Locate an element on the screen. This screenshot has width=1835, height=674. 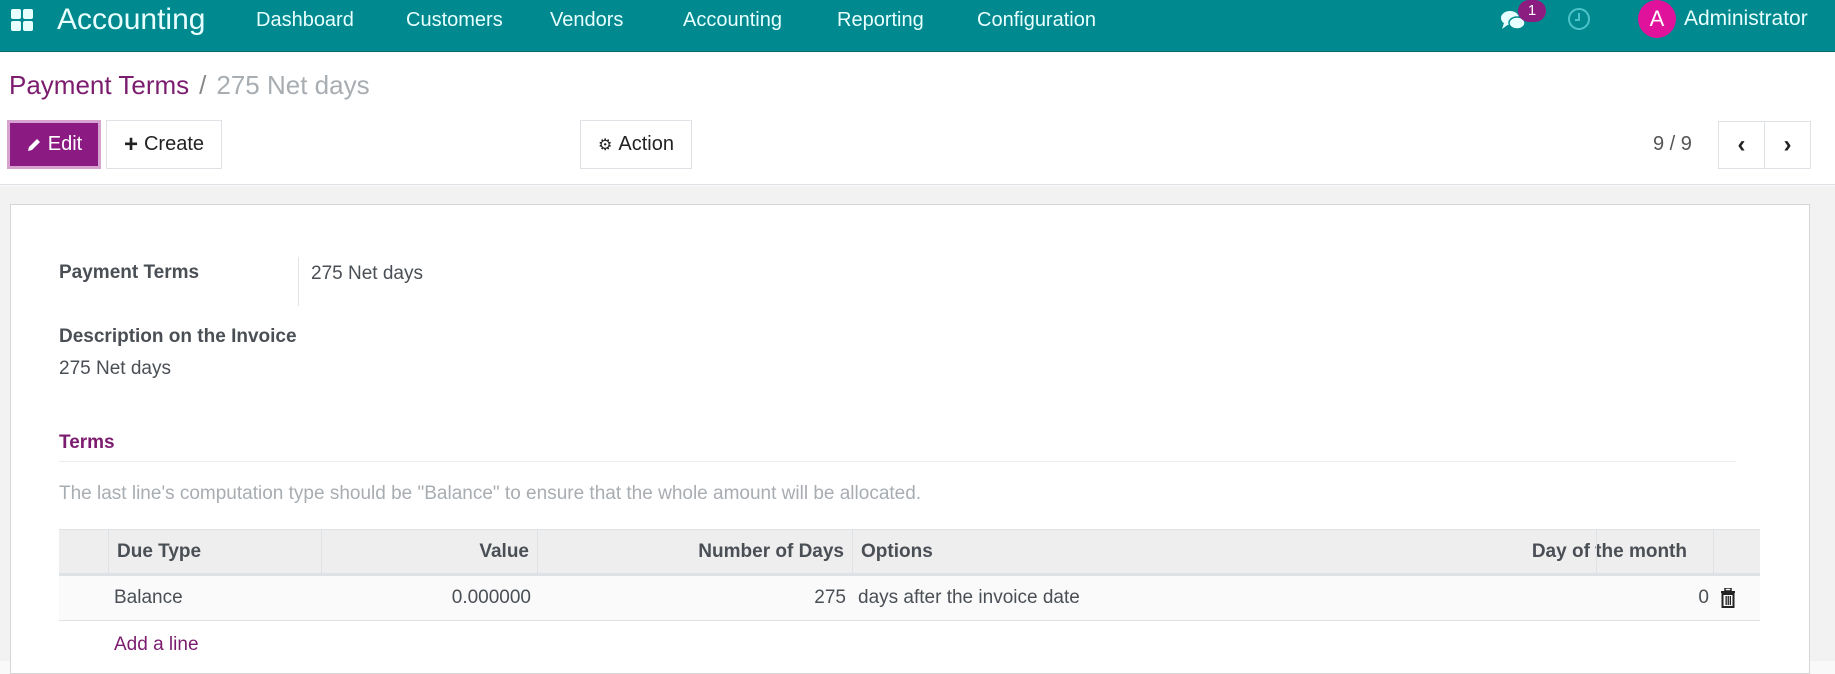
edit-button: Edit is located at coordinates (54, 144).